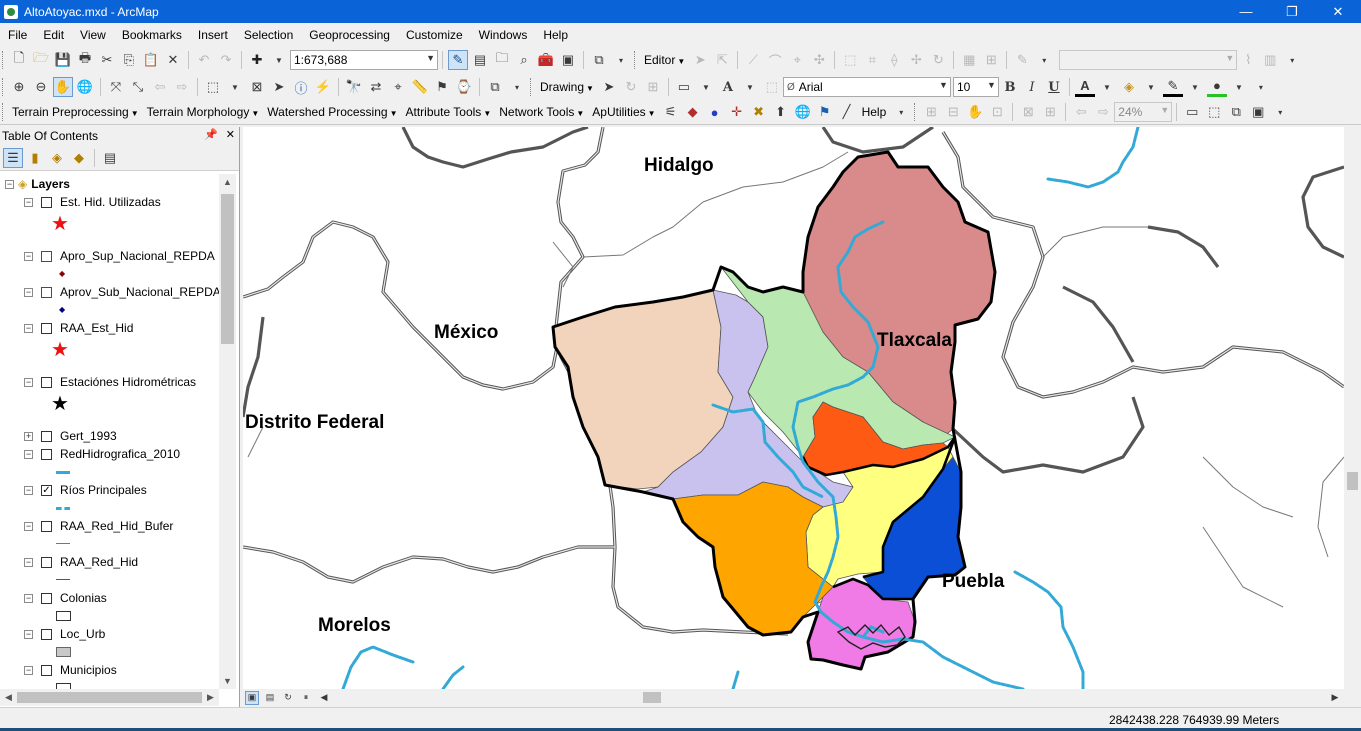  What do you see at coordinates (866, 87) in the screenshot?
I see `font-name-combo: Ø Arial ▼` at bounding box center [866, 87].